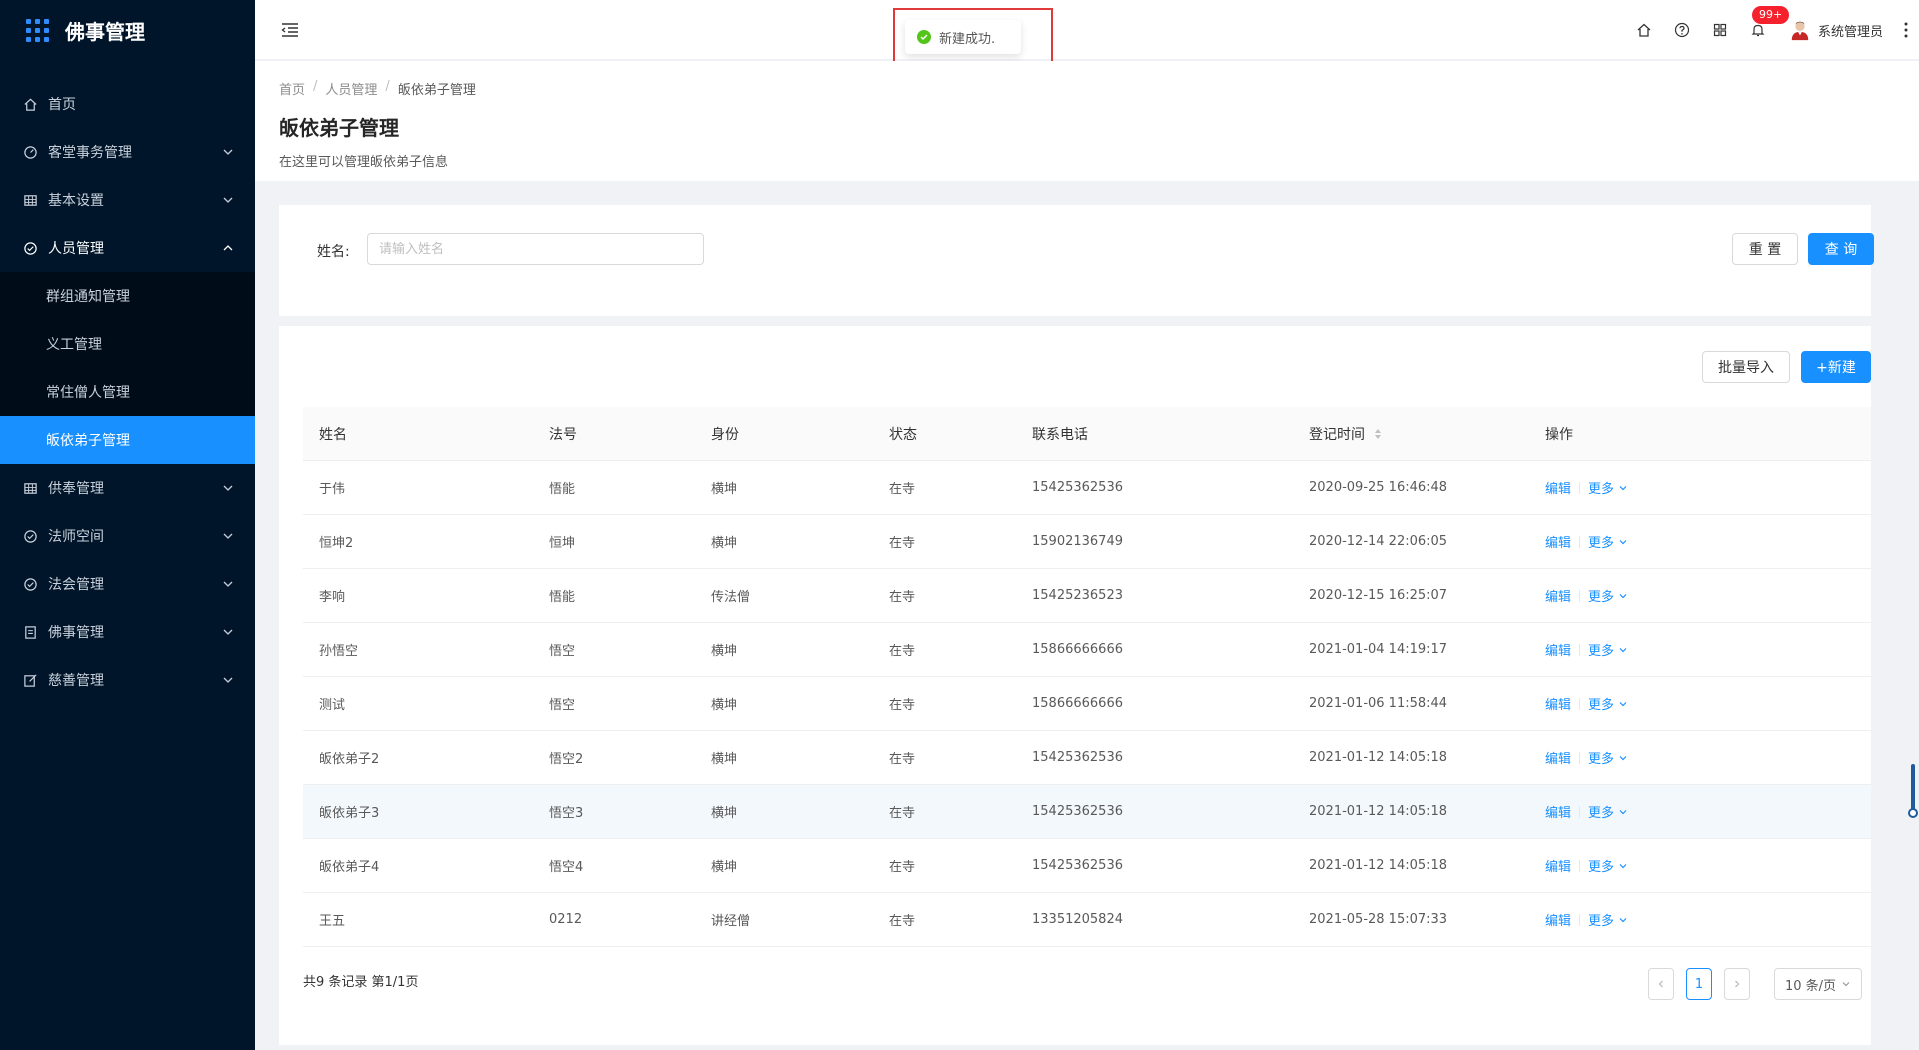  Describe the element at coordinates (127, 536) in the screenshot. I see `sidebar-item-master-space: 法师空间` at that location.